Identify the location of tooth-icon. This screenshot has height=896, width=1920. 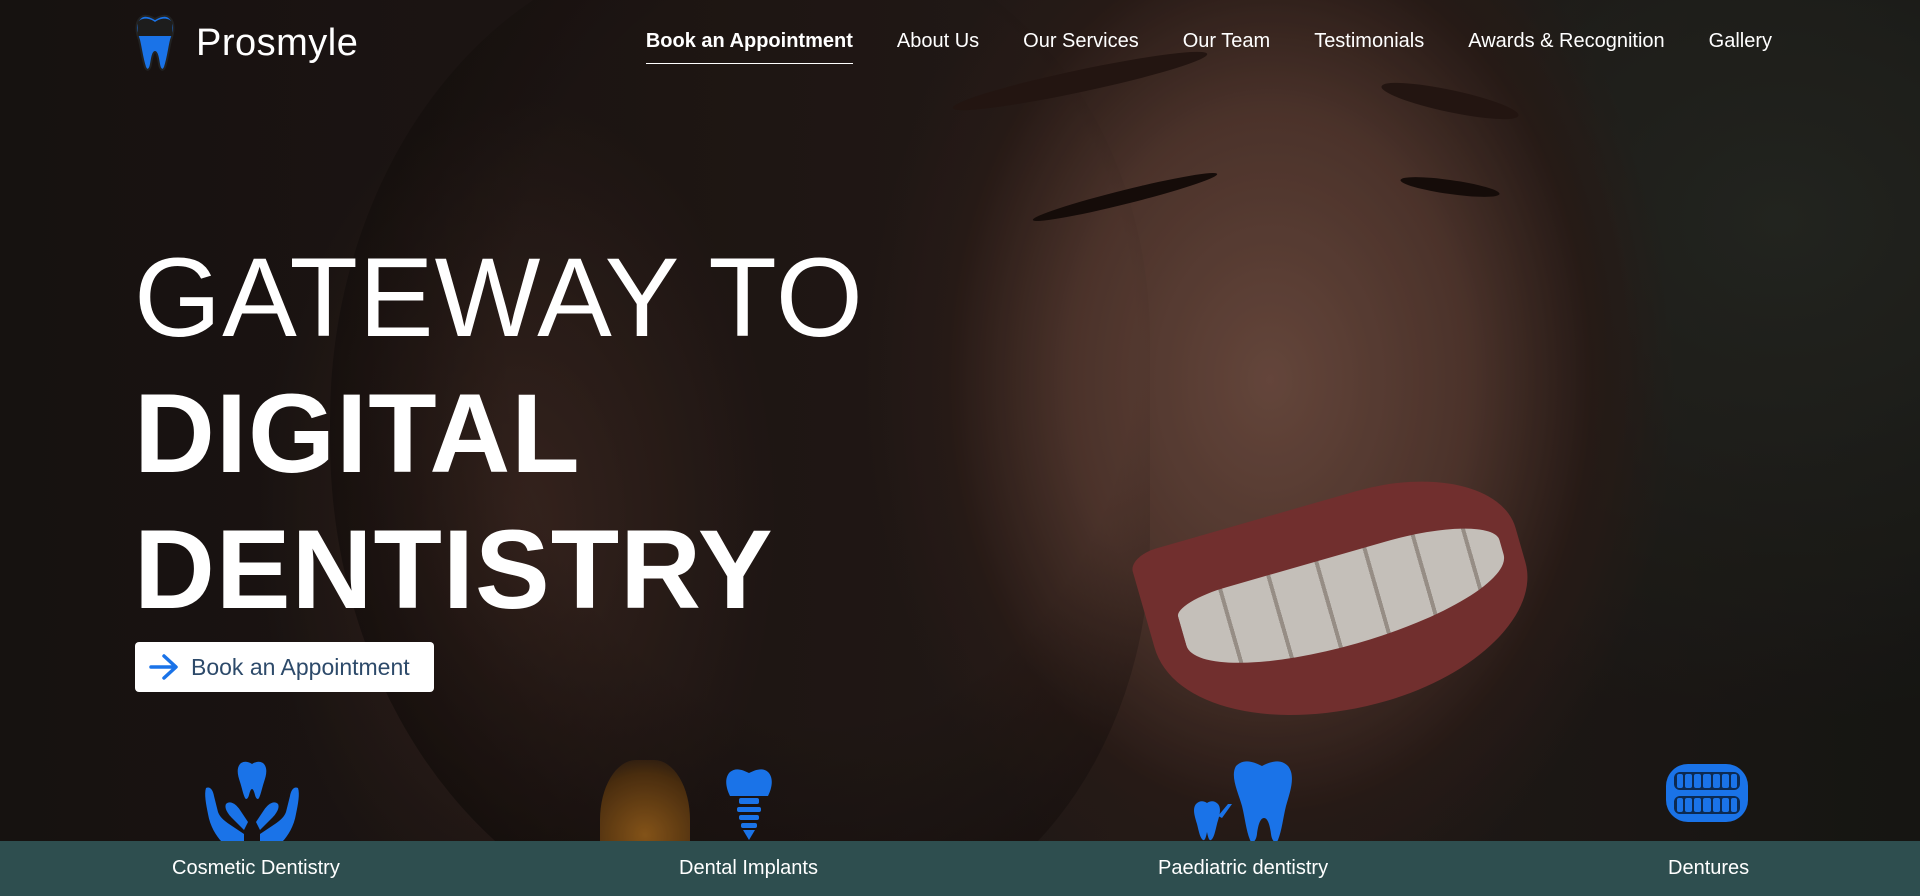
(155, 42).